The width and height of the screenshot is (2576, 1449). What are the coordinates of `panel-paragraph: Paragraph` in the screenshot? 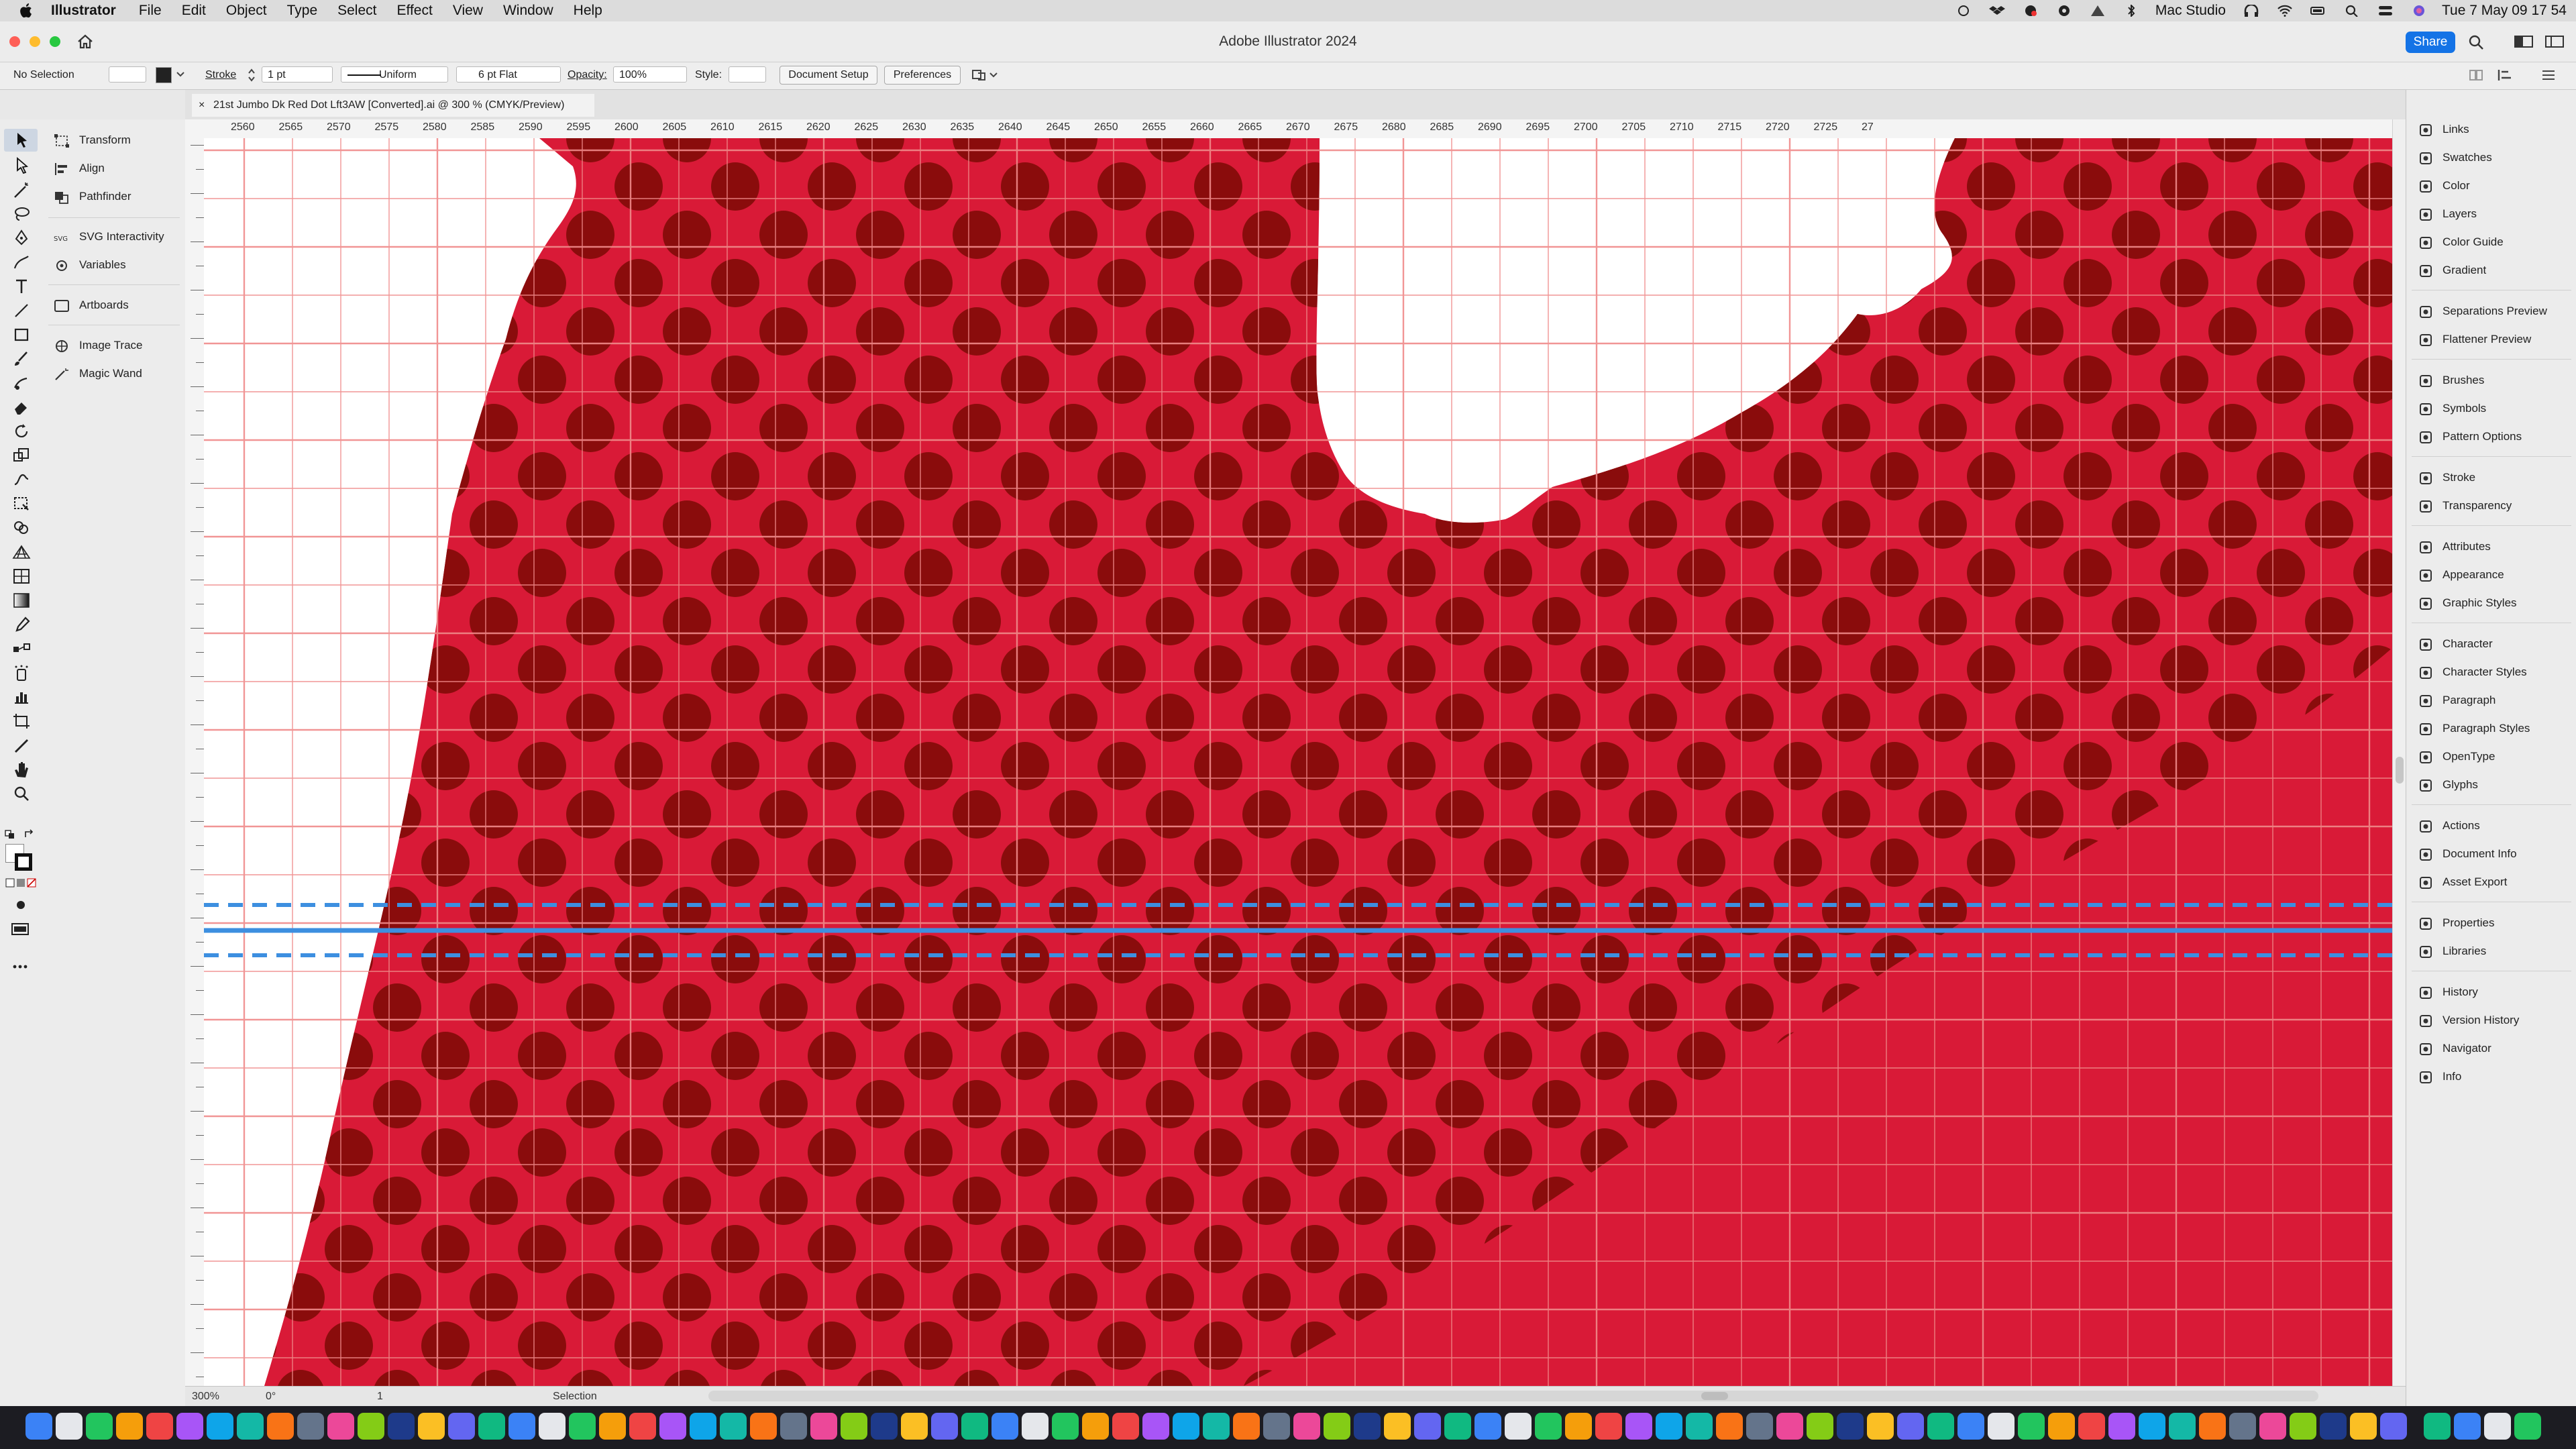 It's located at (2457, 700).